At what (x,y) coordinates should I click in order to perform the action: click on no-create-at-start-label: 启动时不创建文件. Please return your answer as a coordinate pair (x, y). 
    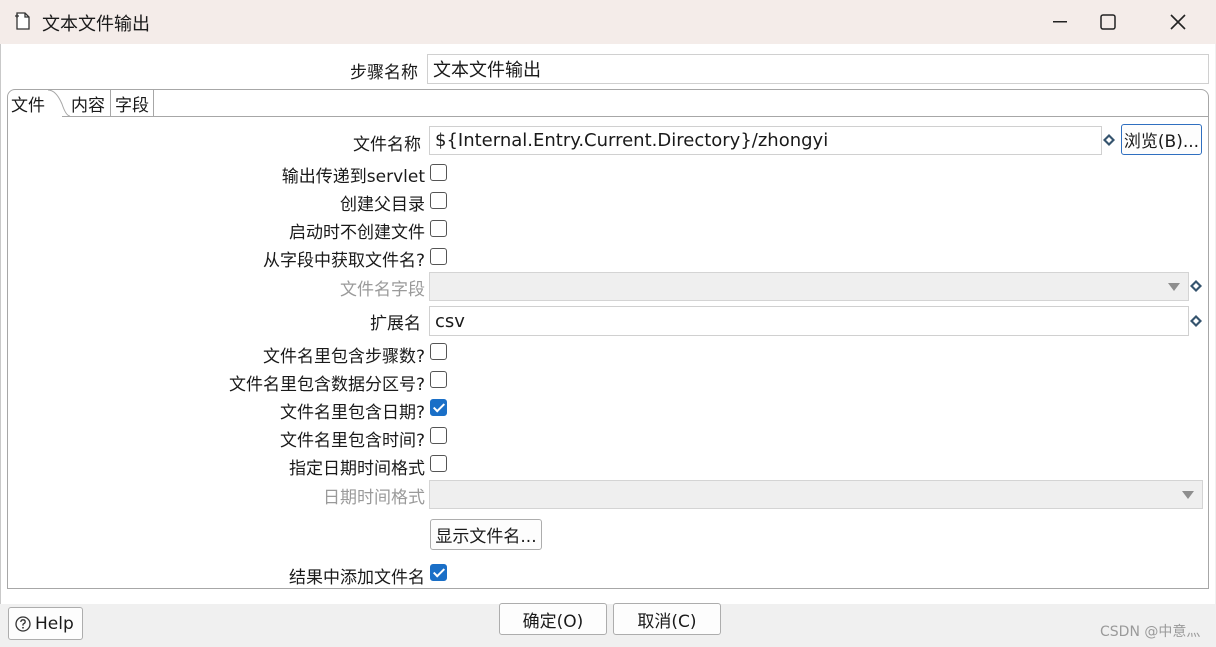
    Looking at the image, I should click on (357, 233).